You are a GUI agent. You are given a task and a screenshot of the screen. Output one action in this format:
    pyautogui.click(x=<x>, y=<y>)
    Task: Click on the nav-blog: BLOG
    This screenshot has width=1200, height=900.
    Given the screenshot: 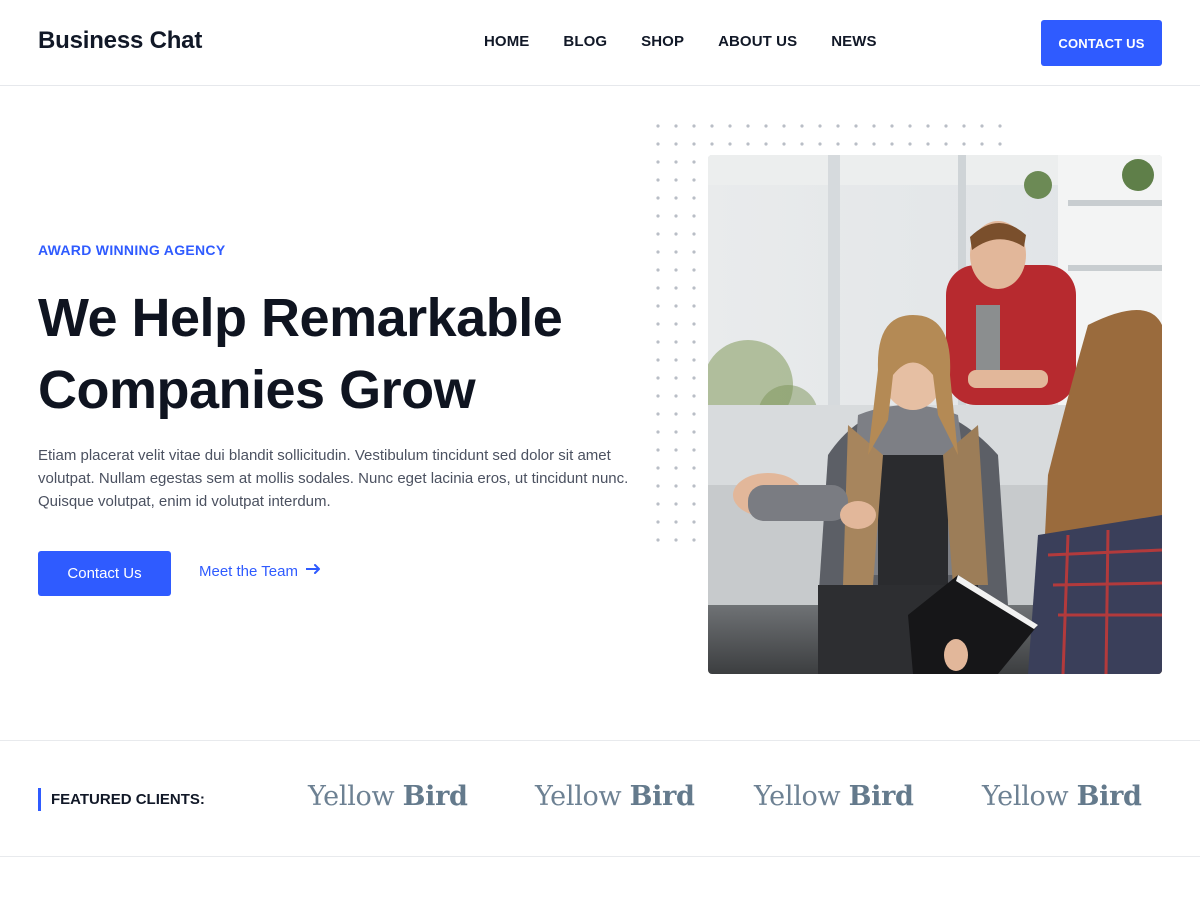 What is the action you would take?
    pyautogui.click(x=585, y=42)
    